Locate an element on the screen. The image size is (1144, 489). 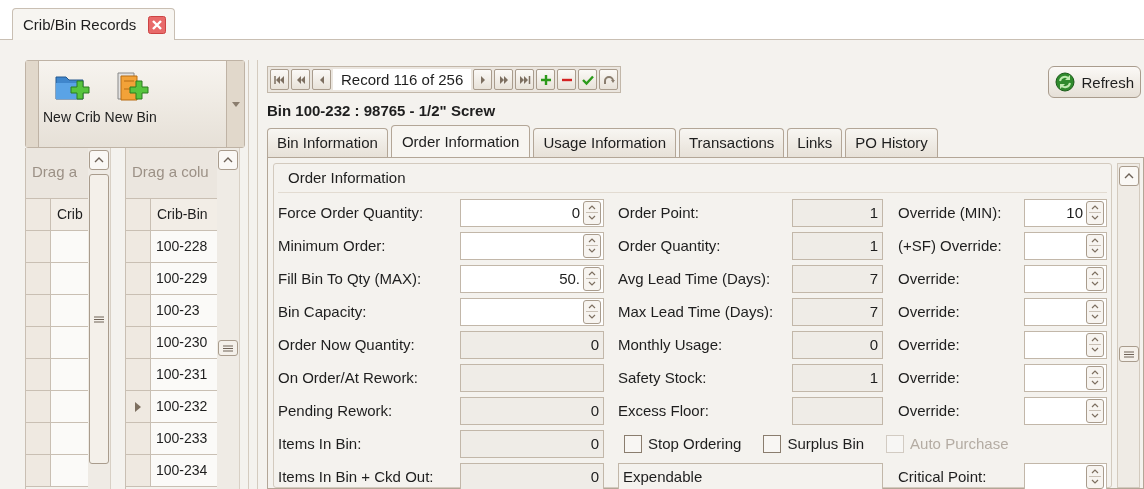
add-record-button is located at coordinates (546, 79).